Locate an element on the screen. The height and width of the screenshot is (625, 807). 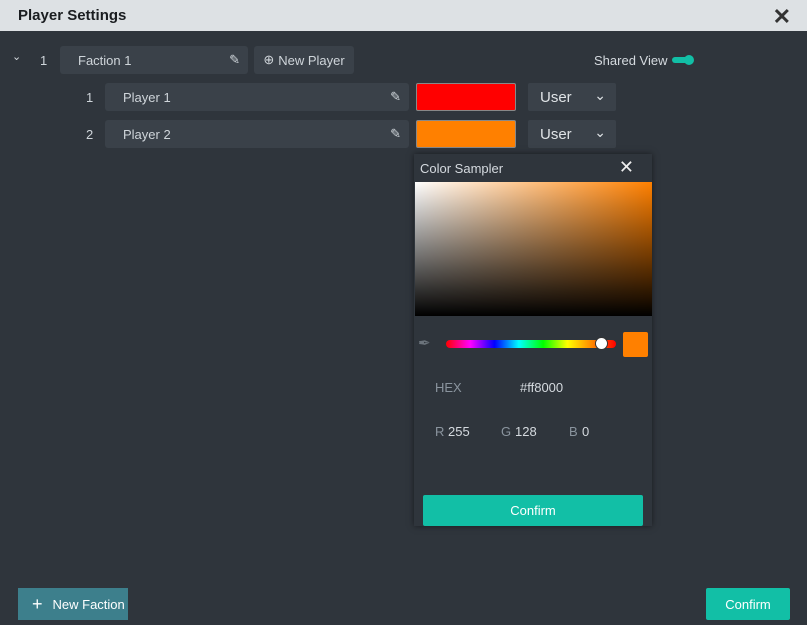
player-name: Player 1 is located at coordinates (147, 97).